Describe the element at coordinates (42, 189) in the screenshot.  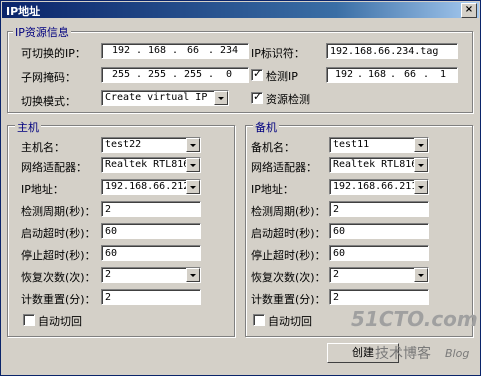
I see `primary-ip-label: IP地址：` at that location.